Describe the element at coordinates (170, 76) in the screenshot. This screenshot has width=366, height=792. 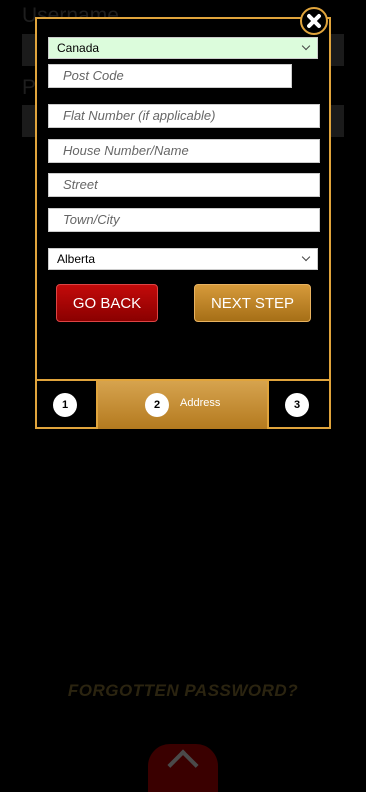
I see `post-code-input: Post Code` at that location.